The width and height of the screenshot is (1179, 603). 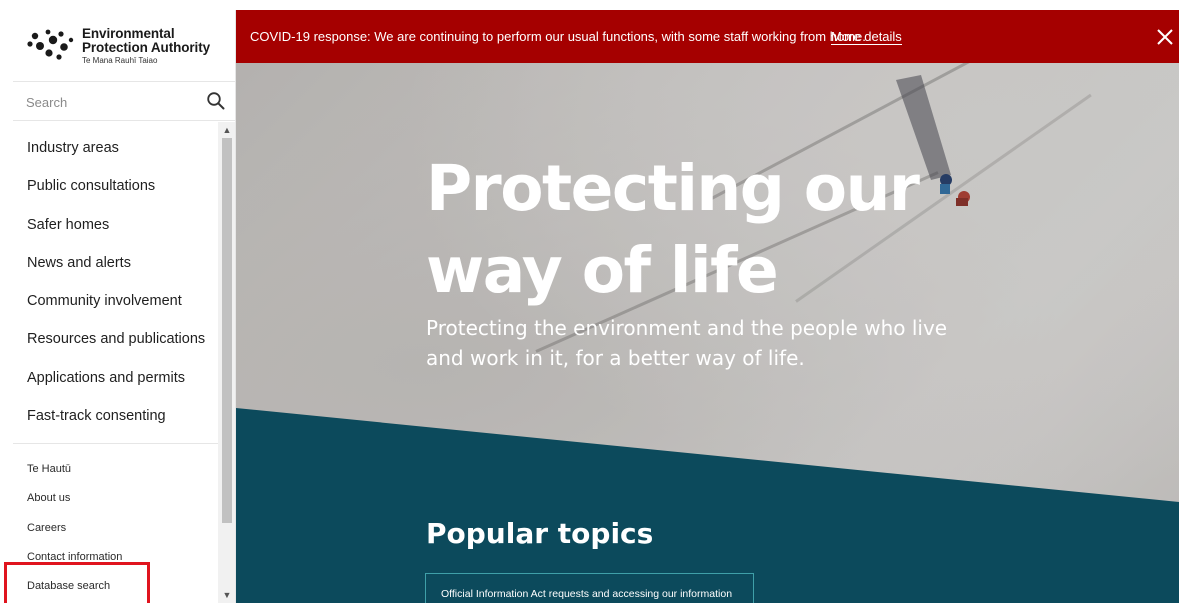 What do you see at coordinates (673, 188) in the screenshot?
I see `hero-title-line1: Protecting our` at bounding box center [673, 188].